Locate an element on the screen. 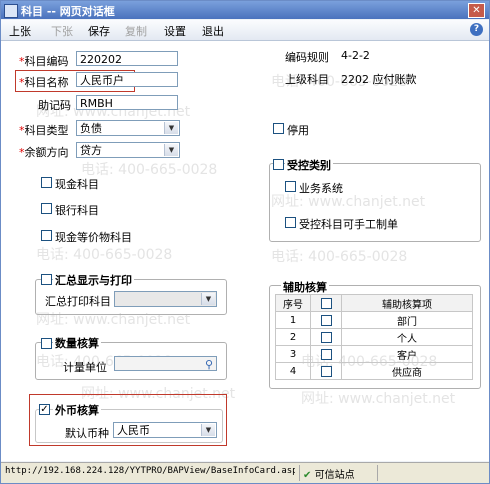 Image resolution: width=490 pixels, height=484 pixels. business-checkbox is located at coordinates (290, 186).